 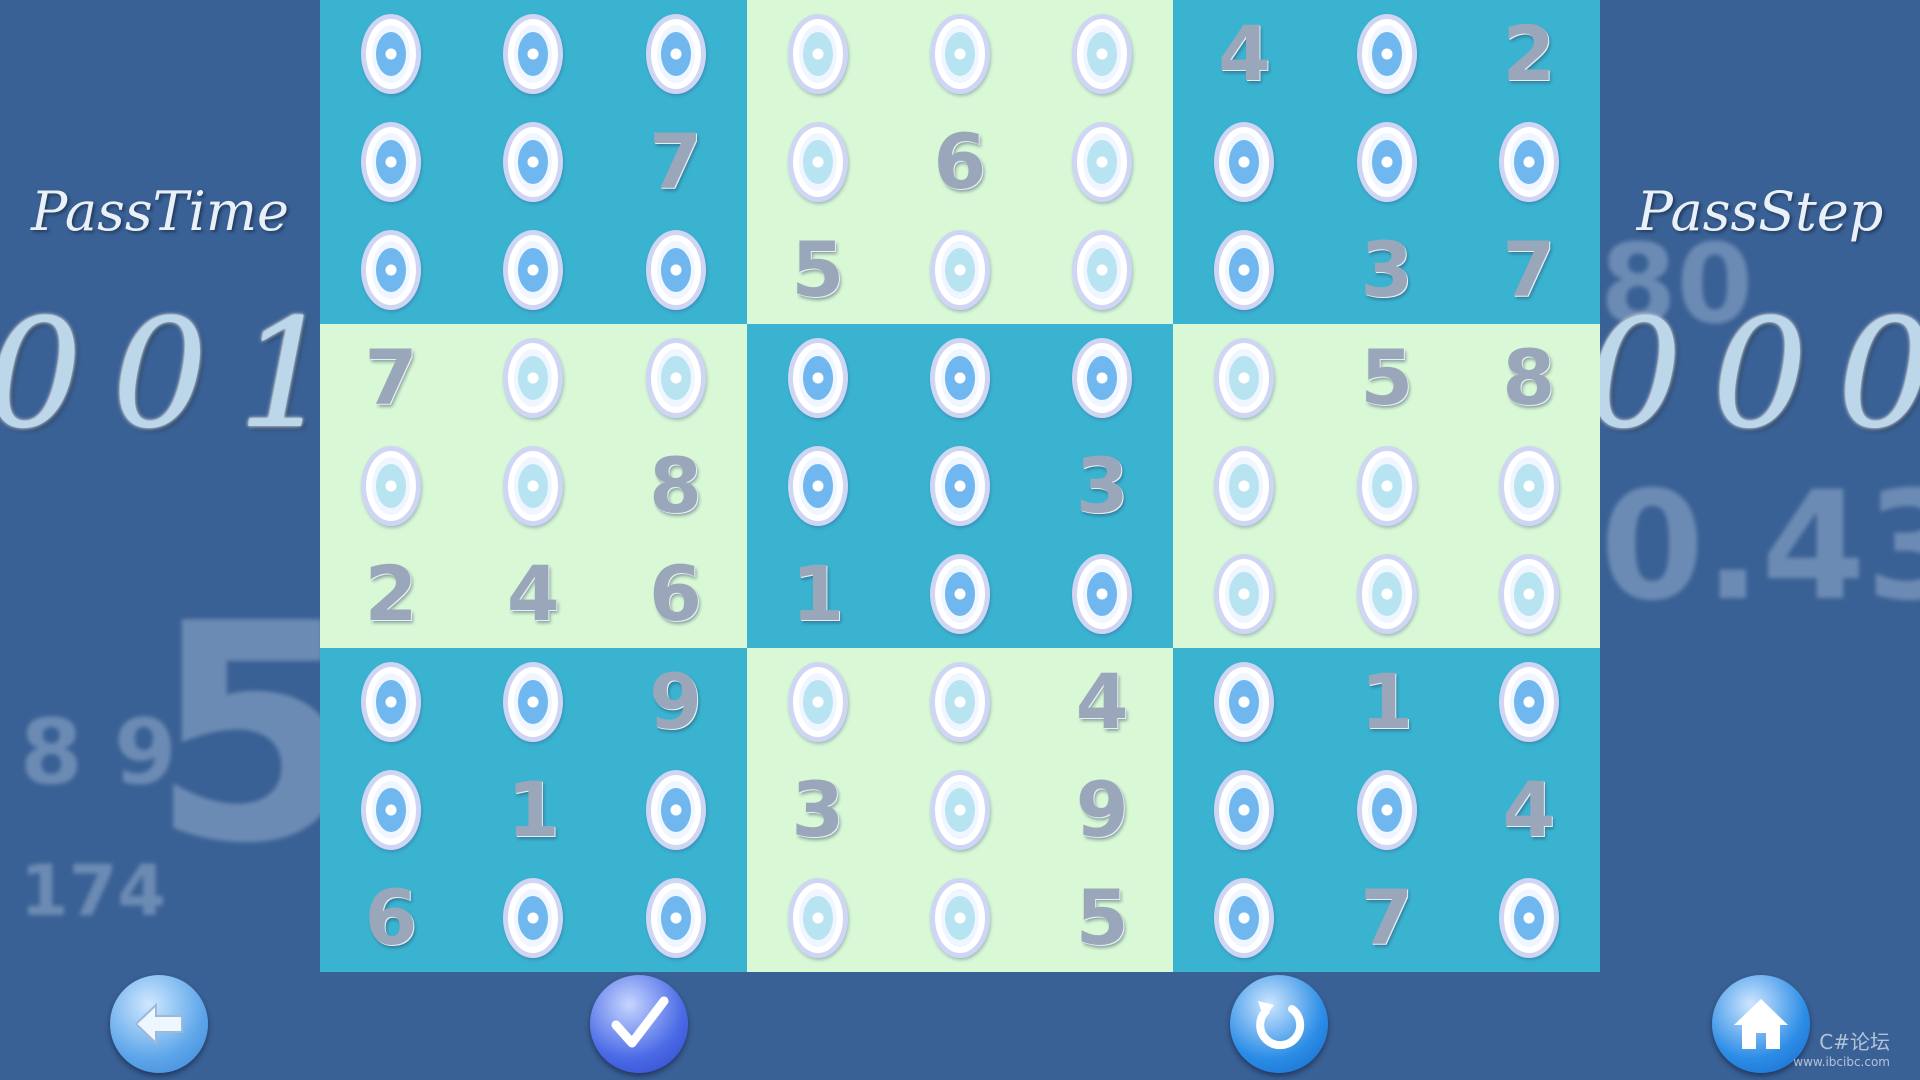 I want to click on home-icon, so click(x=1761, y=1024).